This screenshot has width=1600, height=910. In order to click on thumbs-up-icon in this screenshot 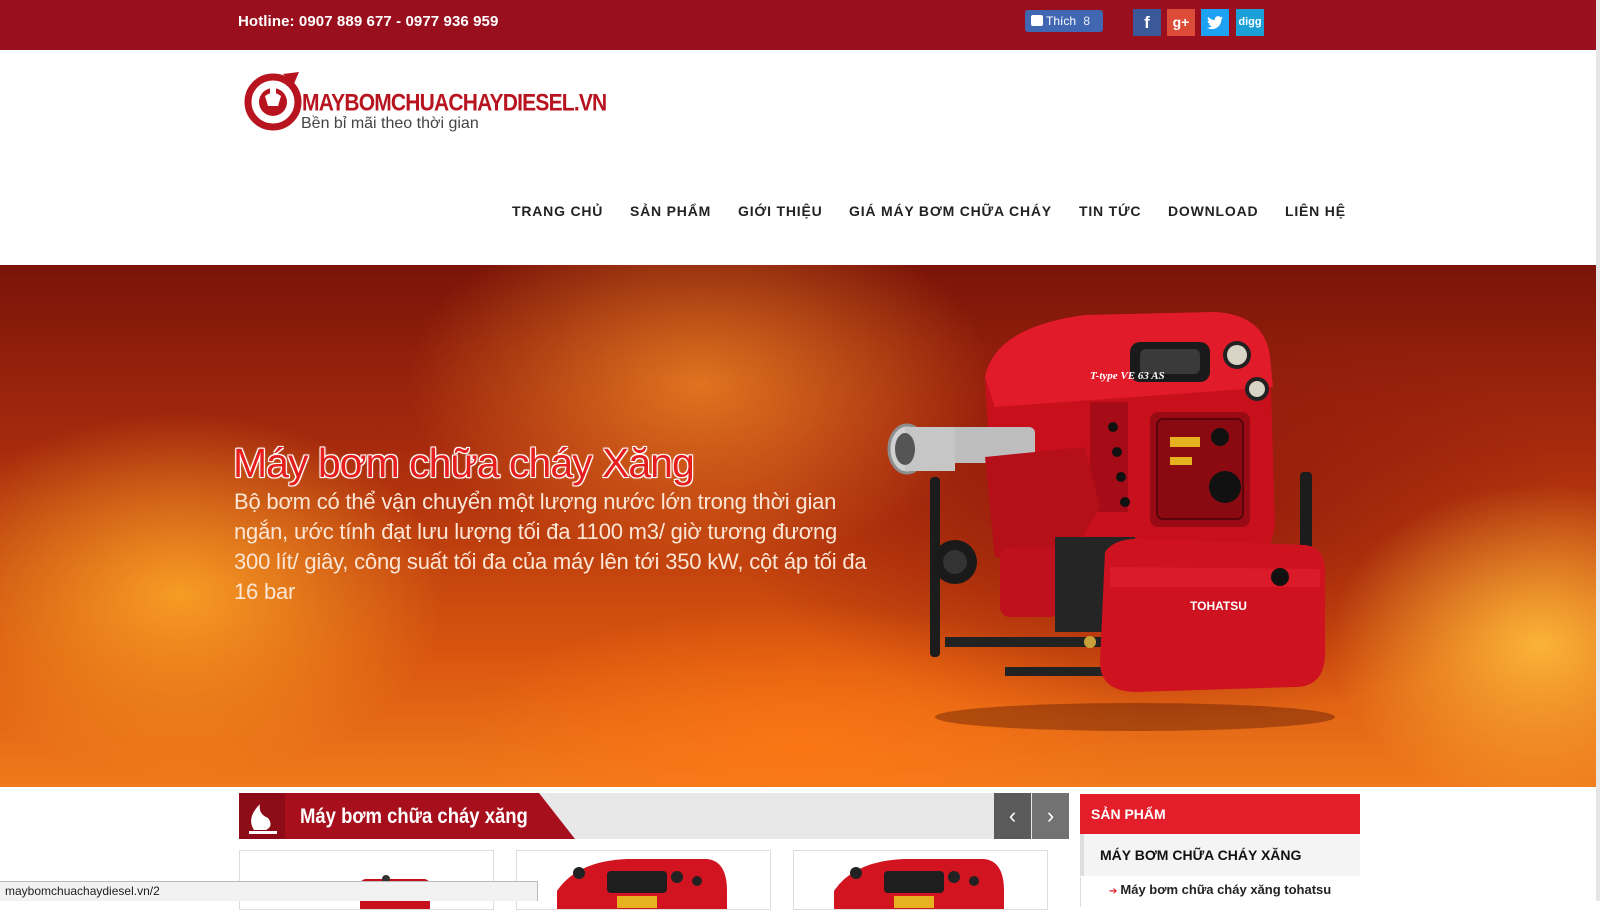, I will do `click(1037, 20)`.